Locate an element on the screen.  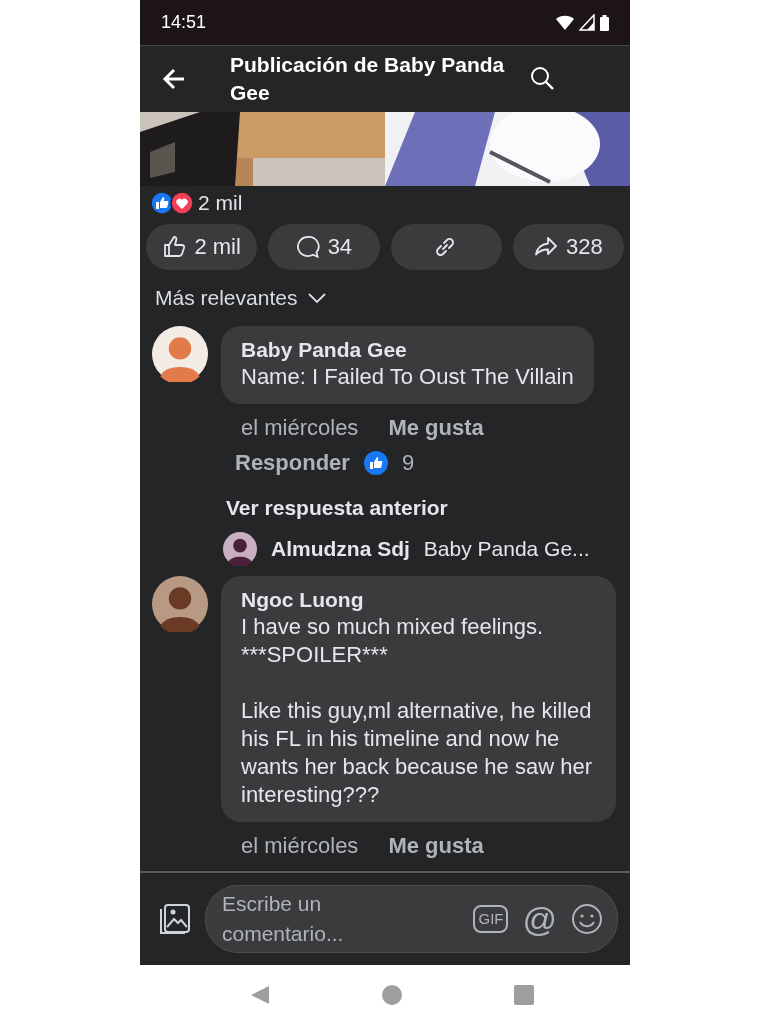
author-name: Baby Panda Gee is located at coordinates (407, 350).